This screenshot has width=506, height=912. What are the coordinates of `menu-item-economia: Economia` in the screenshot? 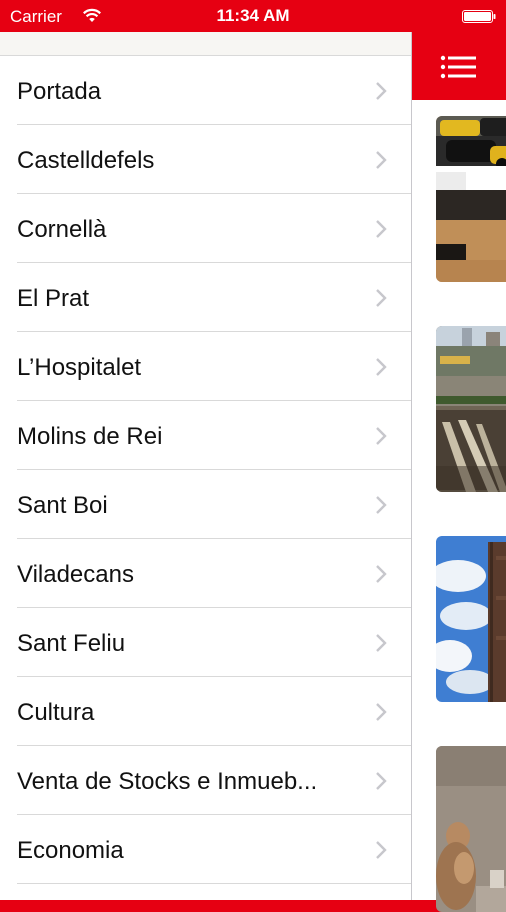 It's located at (205, 849).